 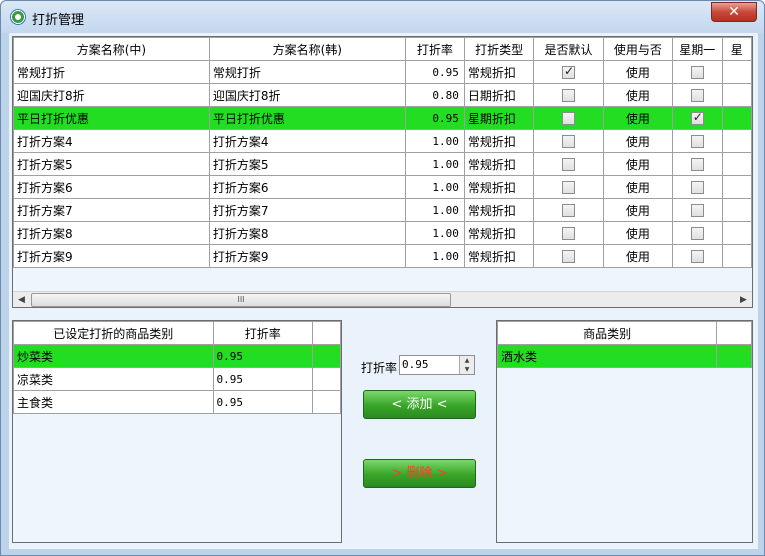 I want to click on assigned-column-header: 打折率, so click(x=263, y=333).